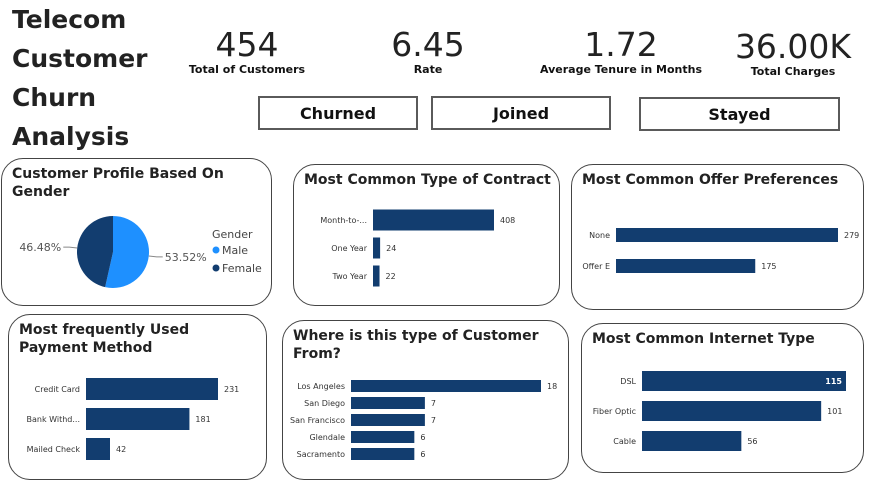  I want to click on stayed-button: Stayed, so click(739, 114).